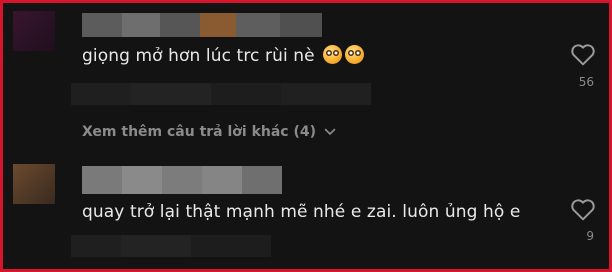 Image resolution: width=612 pixels, height=272 pixels. I want to click on more-replies-button: Xem thêm câu trả lời khác (4), so click(209, 132).